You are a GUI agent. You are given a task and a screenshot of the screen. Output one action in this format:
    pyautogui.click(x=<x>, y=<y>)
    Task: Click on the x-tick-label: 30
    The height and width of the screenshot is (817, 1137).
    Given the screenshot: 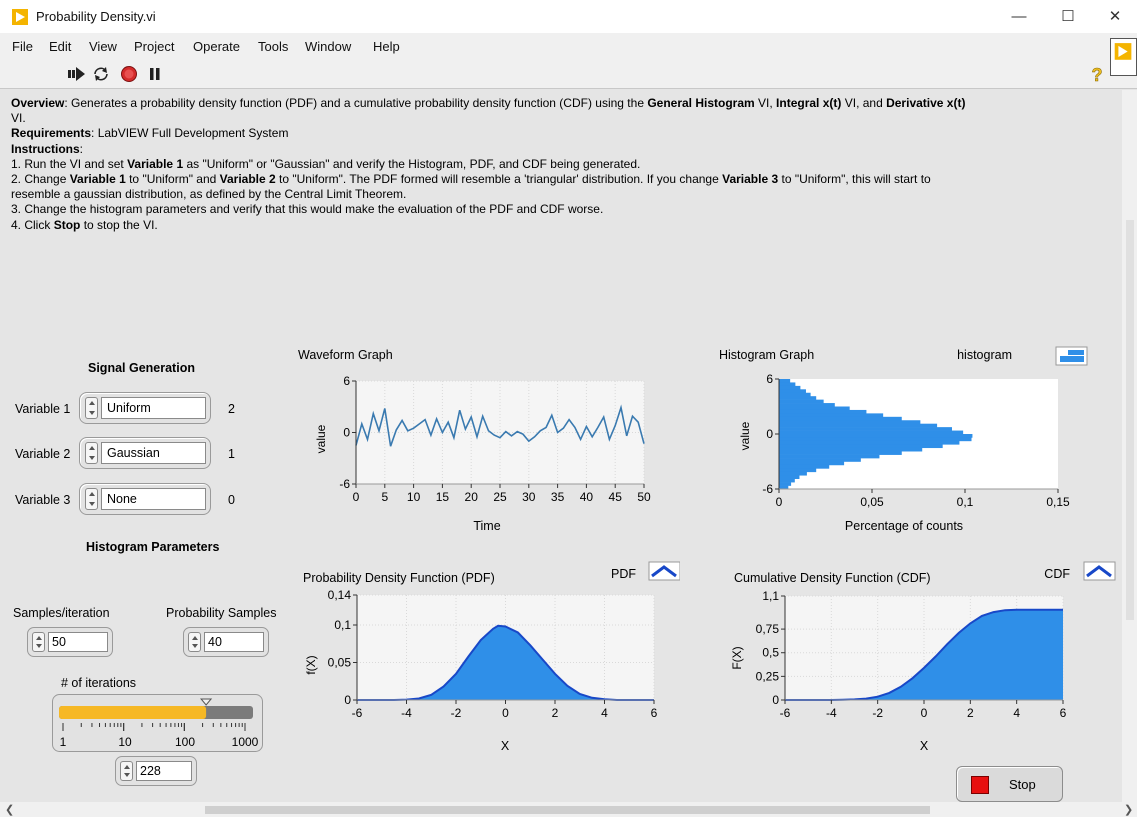 What is the action you would take?
    pyautogui.click(x=529, y=497)
    